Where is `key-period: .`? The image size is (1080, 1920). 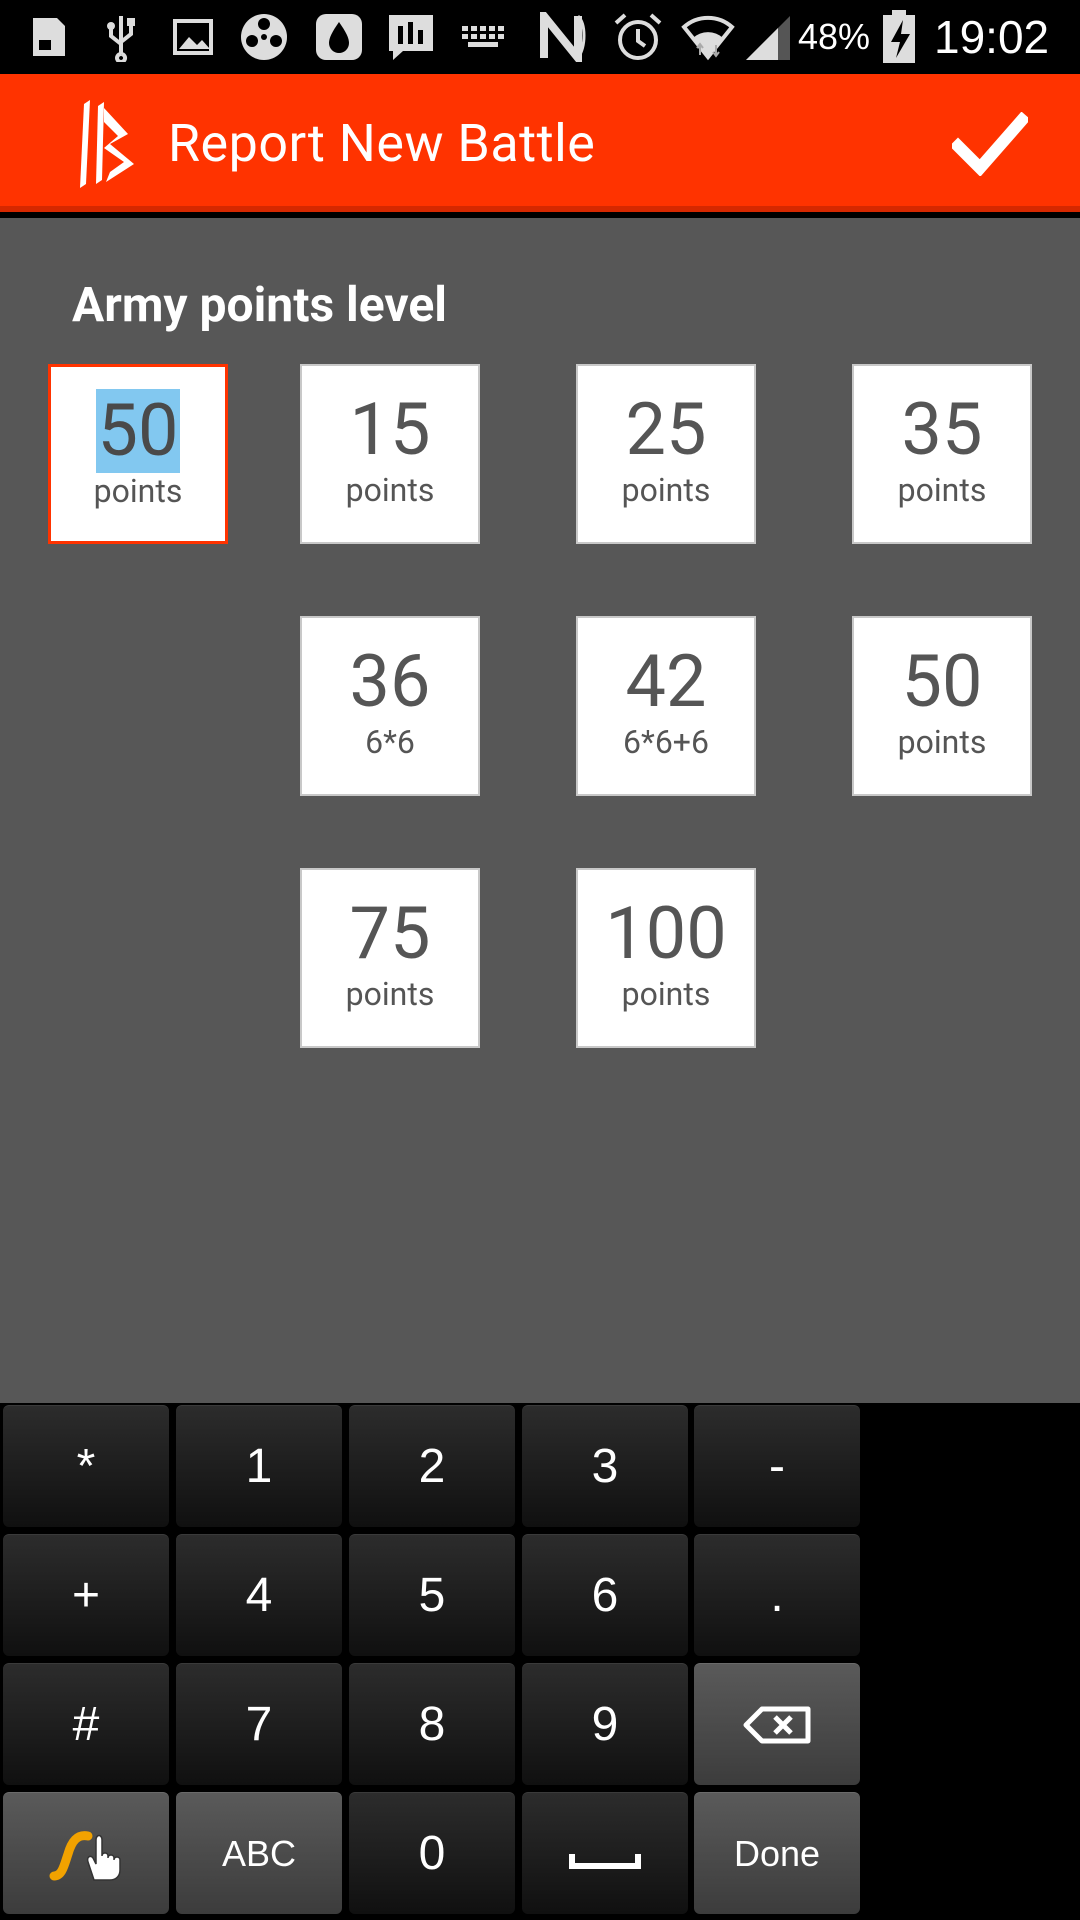
key-period: . is located at coordinates (777, 1595).